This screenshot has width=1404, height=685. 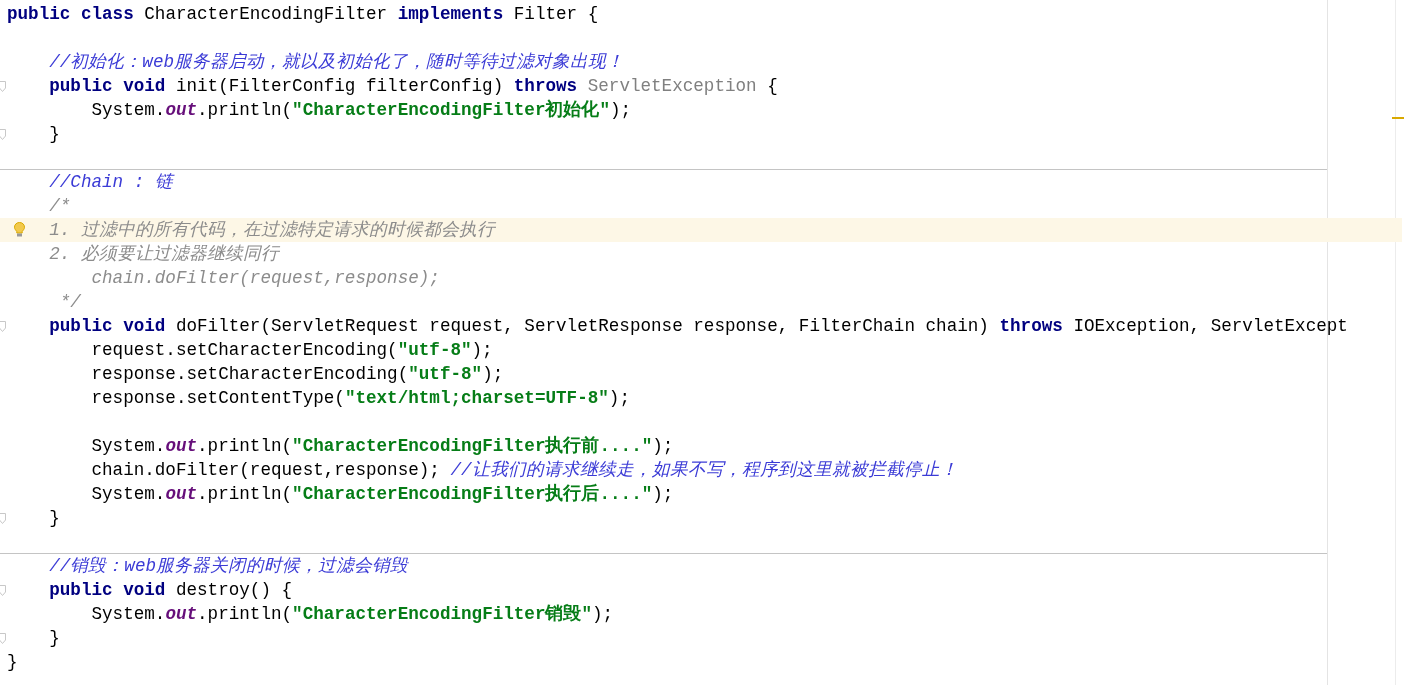 What do you see at coordinates (703, 470) in the screenshot?
I see `code-comment: //让我们的请求继续走，如果不写，程序到这里就被拦截停止！` at bounding box center [703, 470].